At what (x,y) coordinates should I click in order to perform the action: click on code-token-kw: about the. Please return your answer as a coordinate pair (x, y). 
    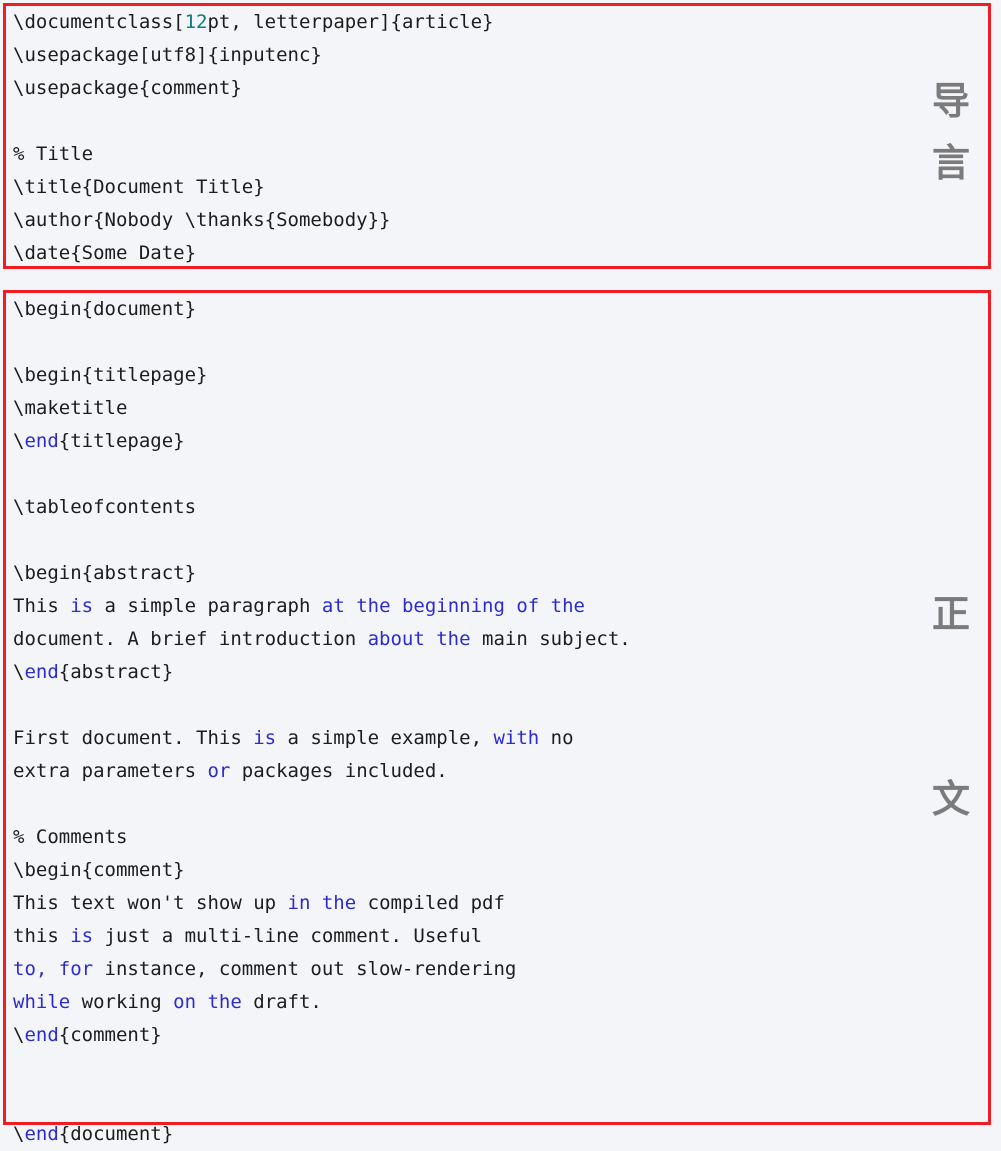
    Looking at the image, I should click on (419, 639).